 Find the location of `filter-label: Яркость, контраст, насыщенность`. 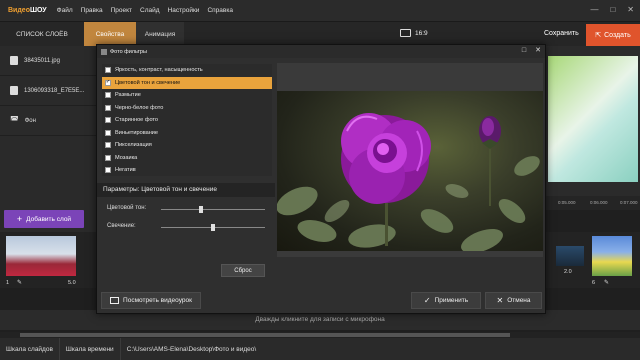

filter-label: Яркость, контраст, насыщенность is located at coordinates (159, 70).